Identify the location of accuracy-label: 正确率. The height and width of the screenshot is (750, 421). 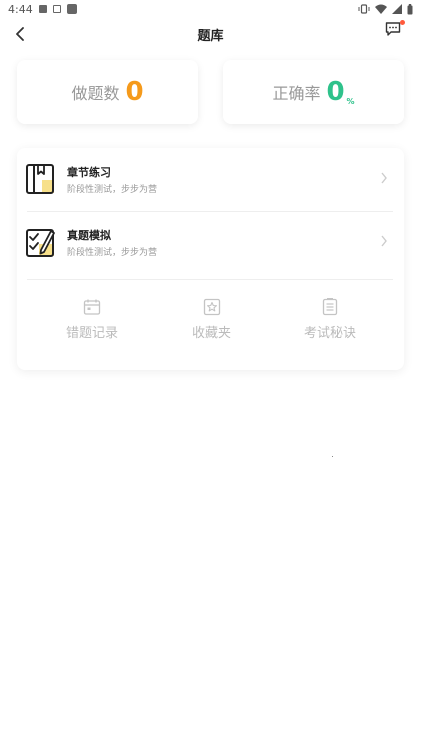
(296, 93).